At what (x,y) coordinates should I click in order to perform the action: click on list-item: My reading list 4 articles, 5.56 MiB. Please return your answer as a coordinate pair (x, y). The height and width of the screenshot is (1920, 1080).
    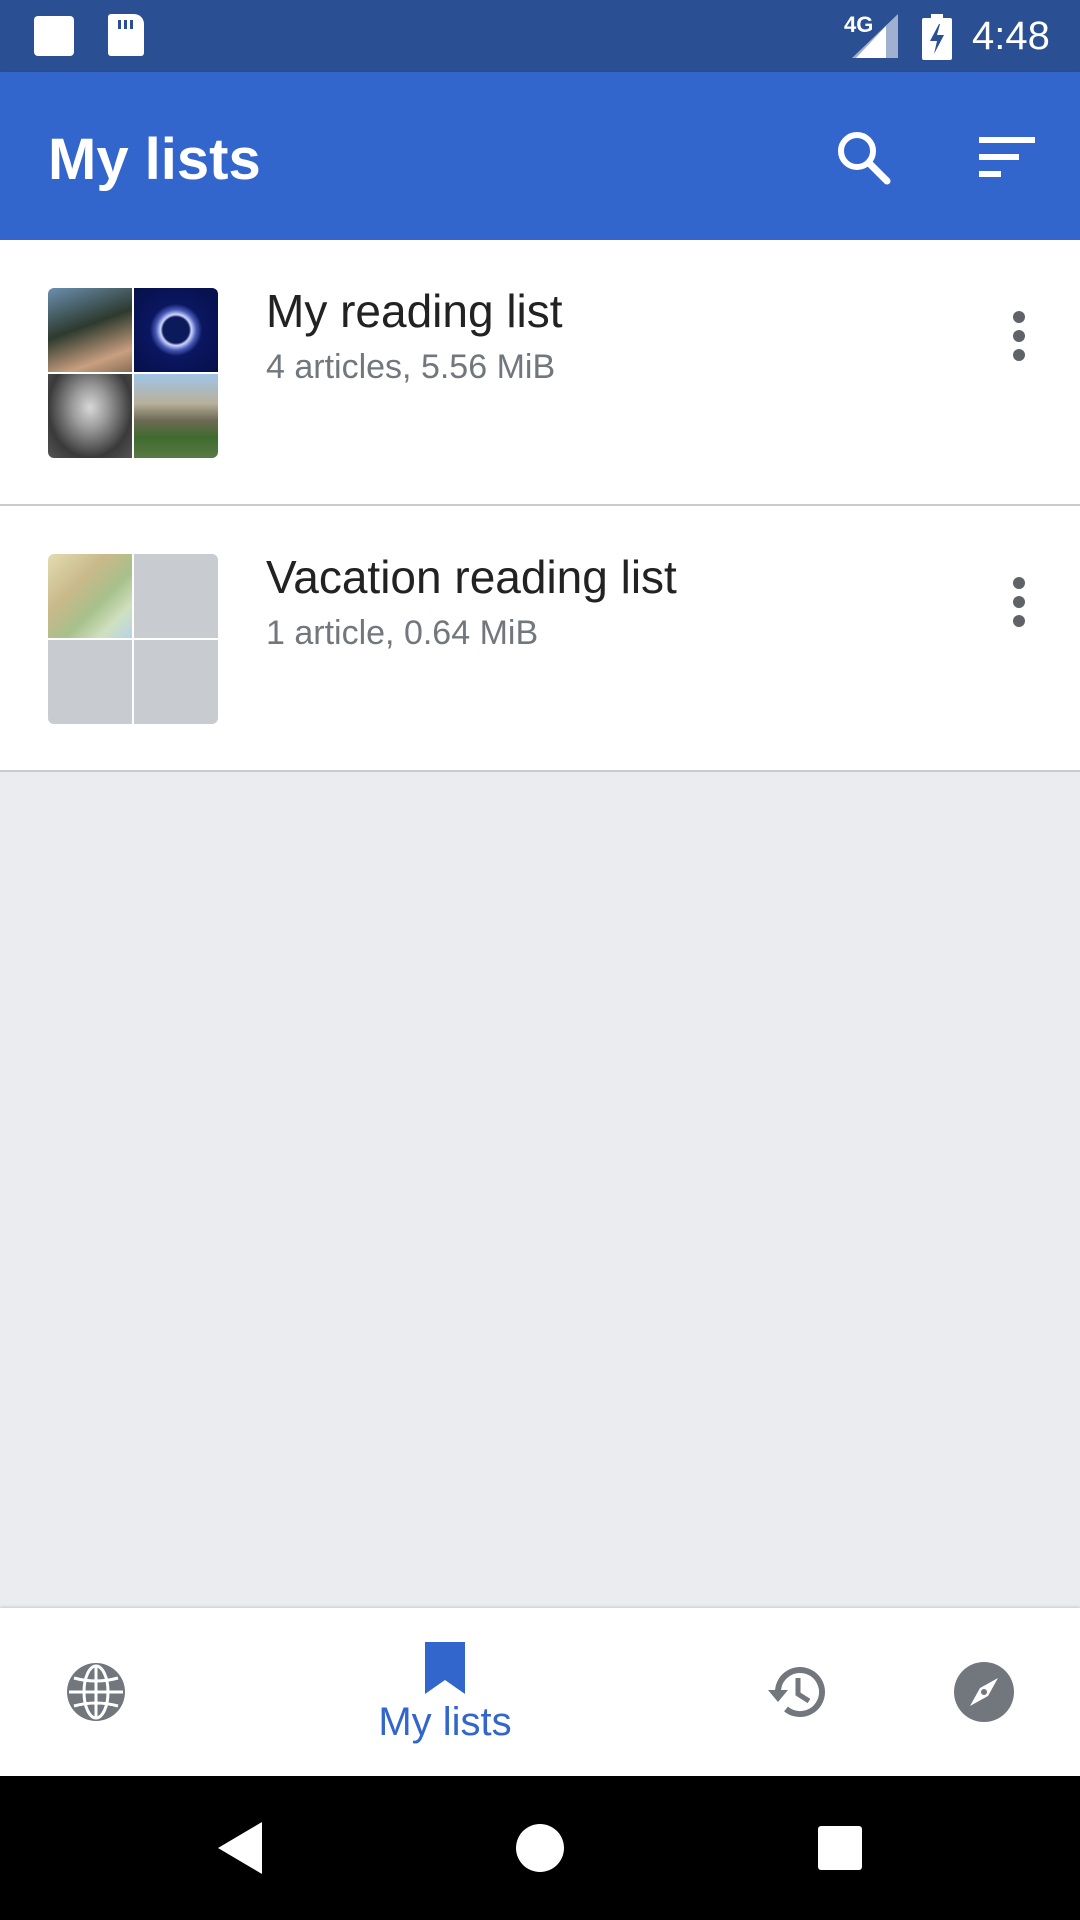
    Looking at the image, I should click on (540, 373).